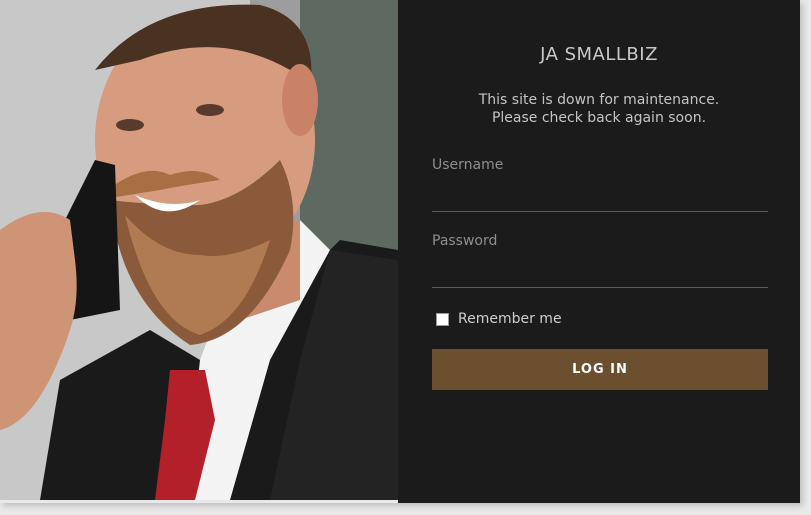  I want to click on username-label: Username, so click(468, 165).